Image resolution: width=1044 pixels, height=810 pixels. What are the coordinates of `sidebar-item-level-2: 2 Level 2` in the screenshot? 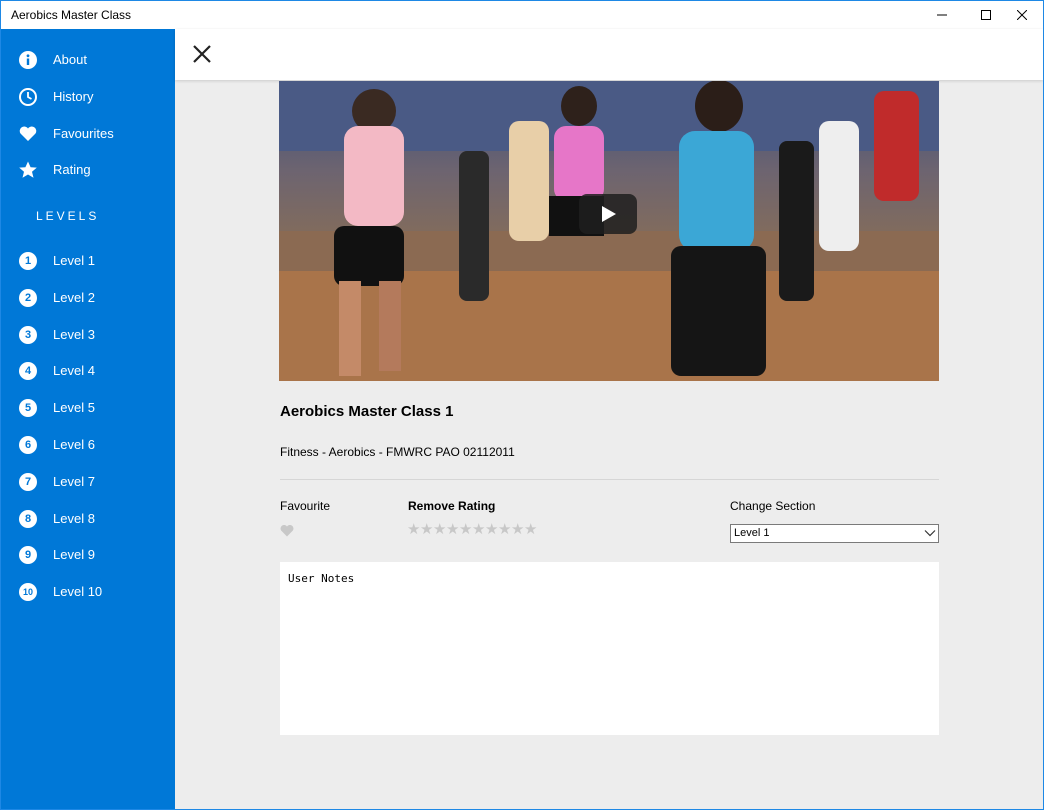 It's located at (88, 298).